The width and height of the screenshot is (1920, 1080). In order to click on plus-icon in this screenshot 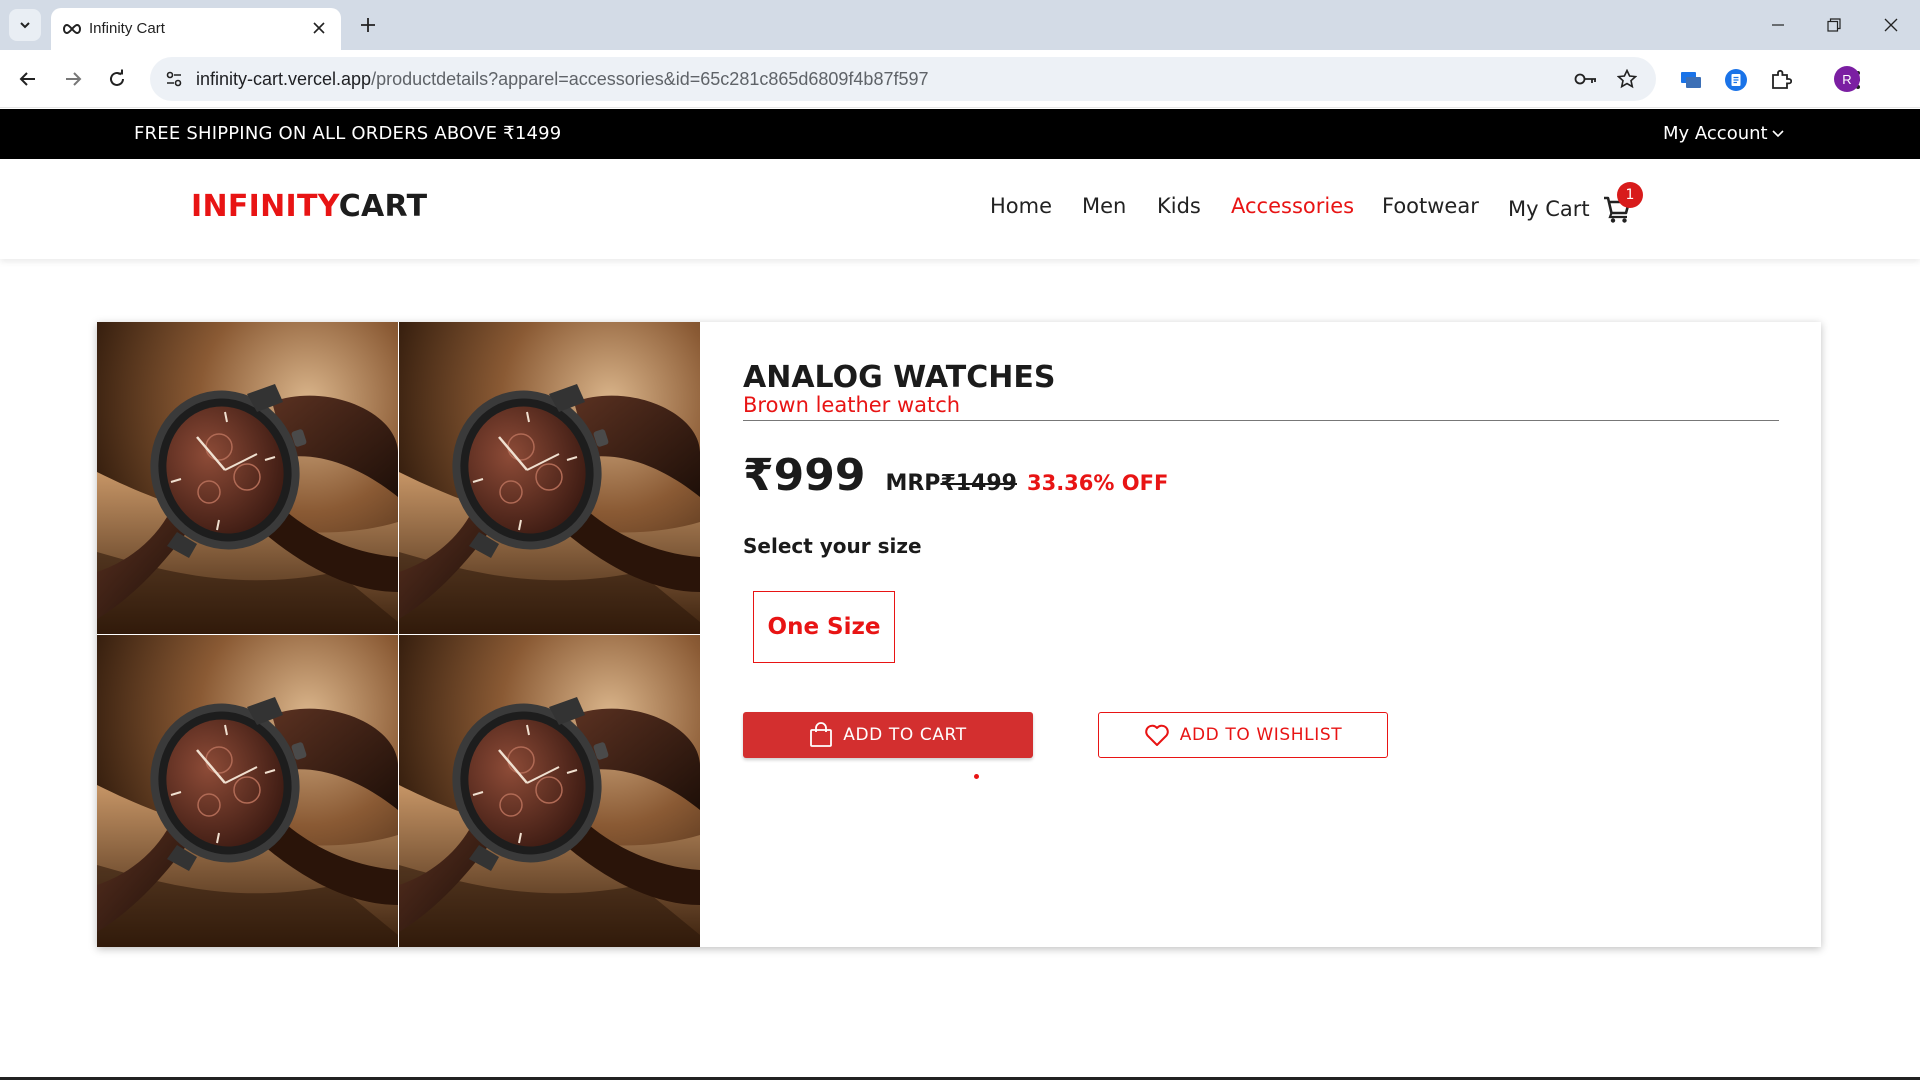, I will do `click(368, 25)`.